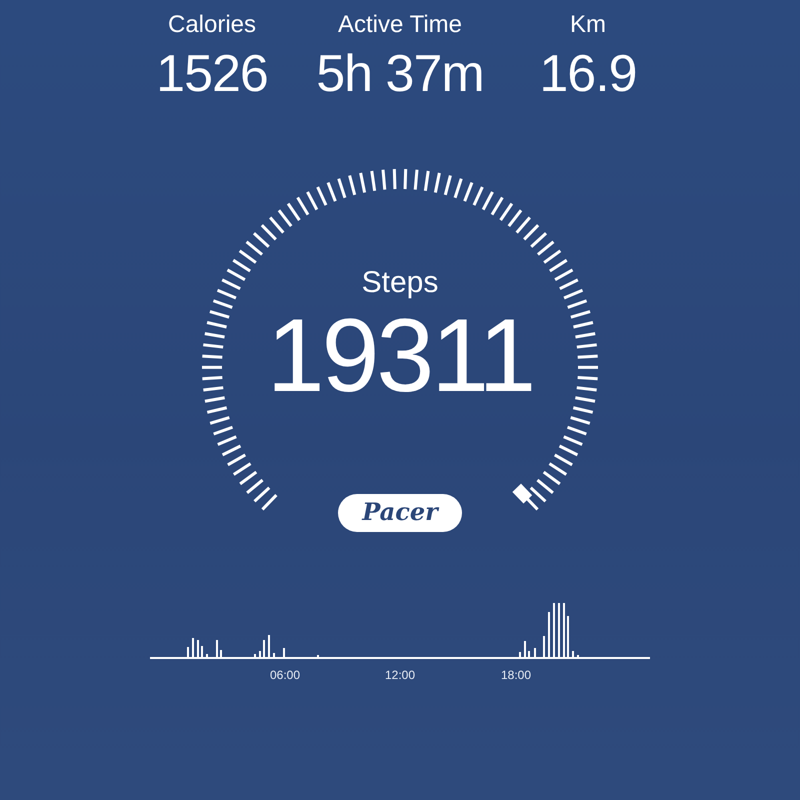 This screenshot has width=800, height=800. Describe the element at coordinates (588, 25) in the screenshot. I see `stat-label: Km` at that location.